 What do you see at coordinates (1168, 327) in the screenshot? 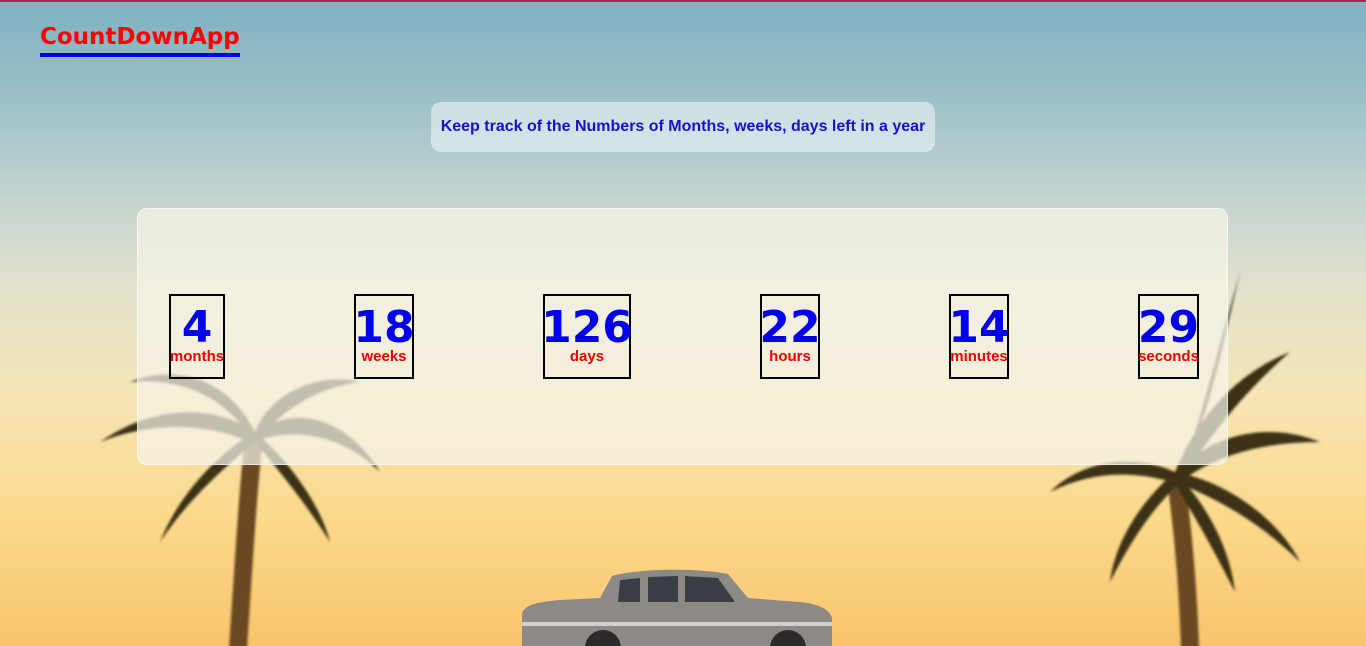
I see `seconds-value: 29` at bounding box center [1168, 327].